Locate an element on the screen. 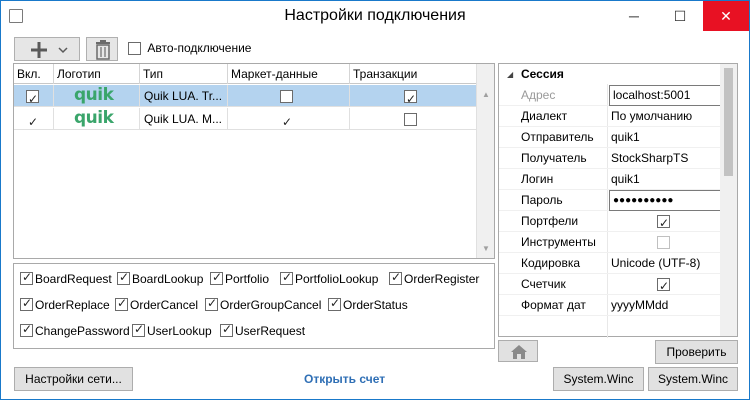 This screenshot has height=400, width=750. counter-checkbox is located at coordinates (663, 286).